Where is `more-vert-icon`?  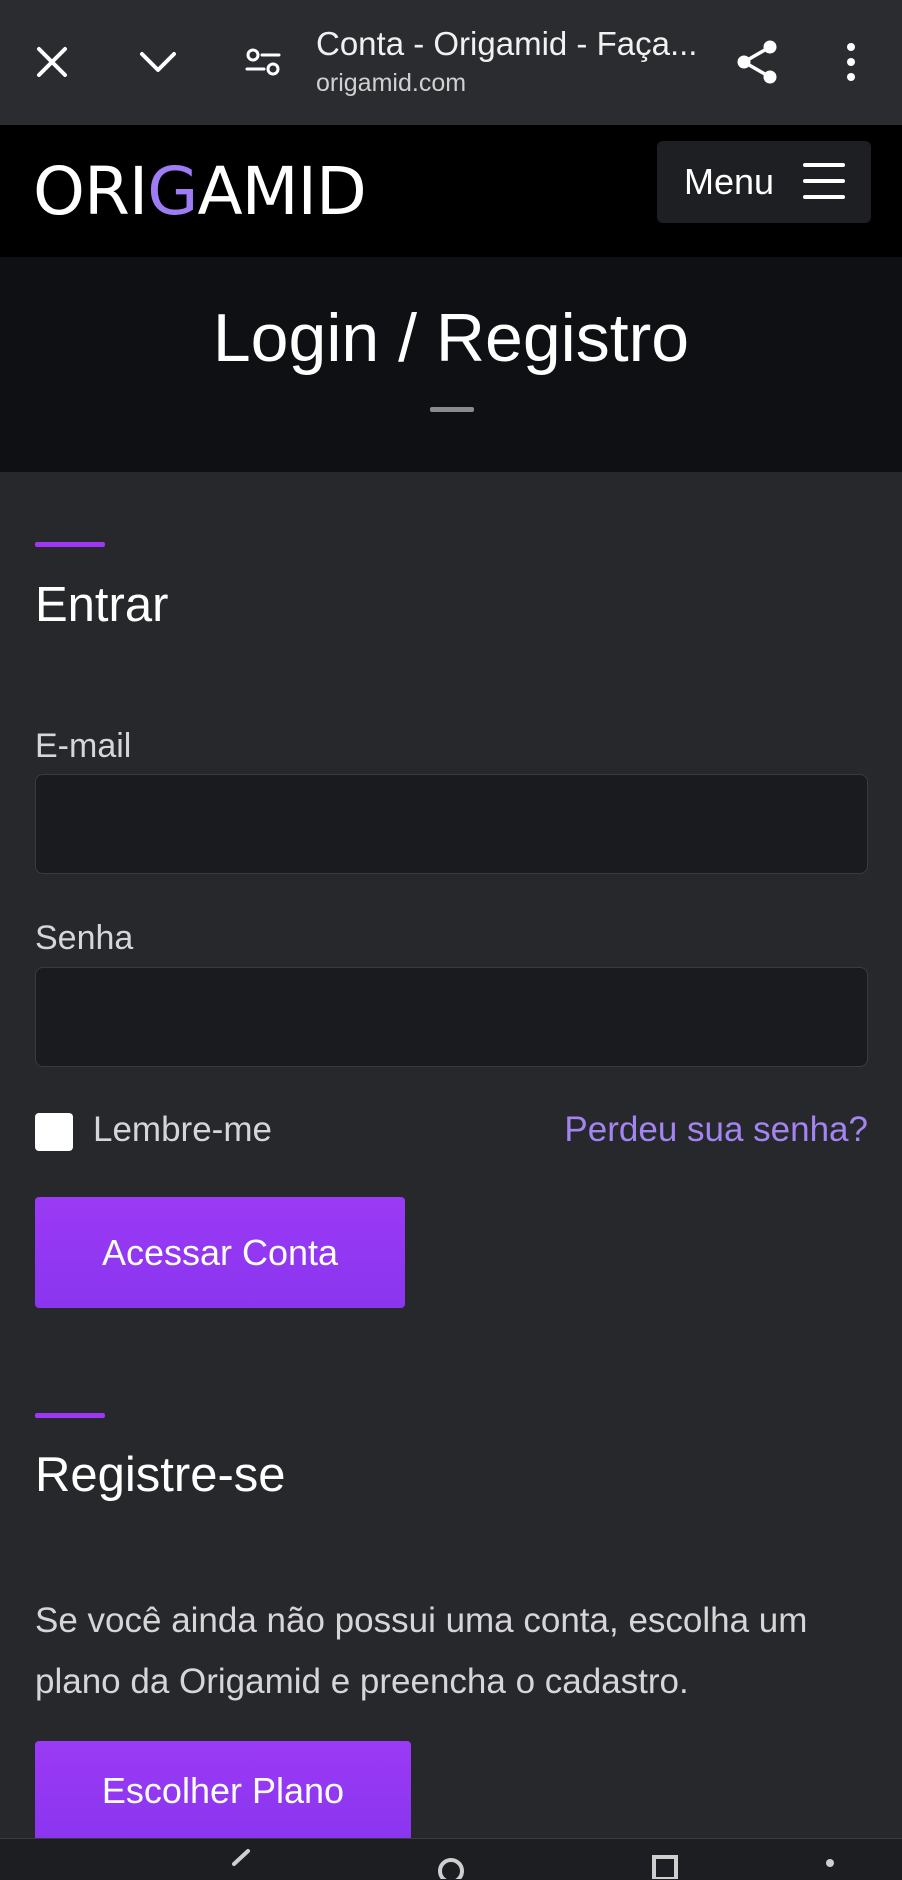
more-vert-icon is located at coordinates (851, 62).